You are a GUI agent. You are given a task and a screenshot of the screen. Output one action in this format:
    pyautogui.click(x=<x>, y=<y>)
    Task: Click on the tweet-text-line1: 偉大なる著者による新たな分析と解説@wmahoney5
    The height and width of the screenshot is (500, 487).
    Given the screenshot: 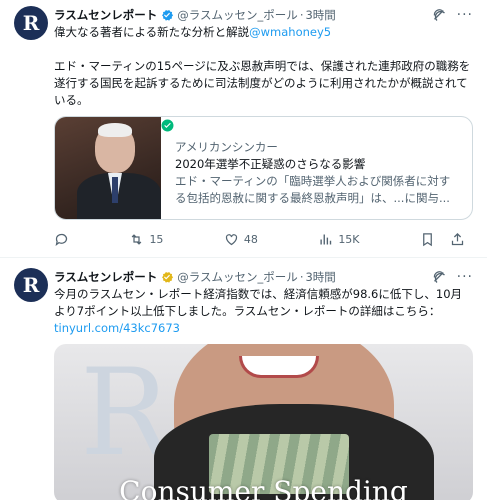 What is the action you would take?
    pyautogui.click(x=263, y=32)
    